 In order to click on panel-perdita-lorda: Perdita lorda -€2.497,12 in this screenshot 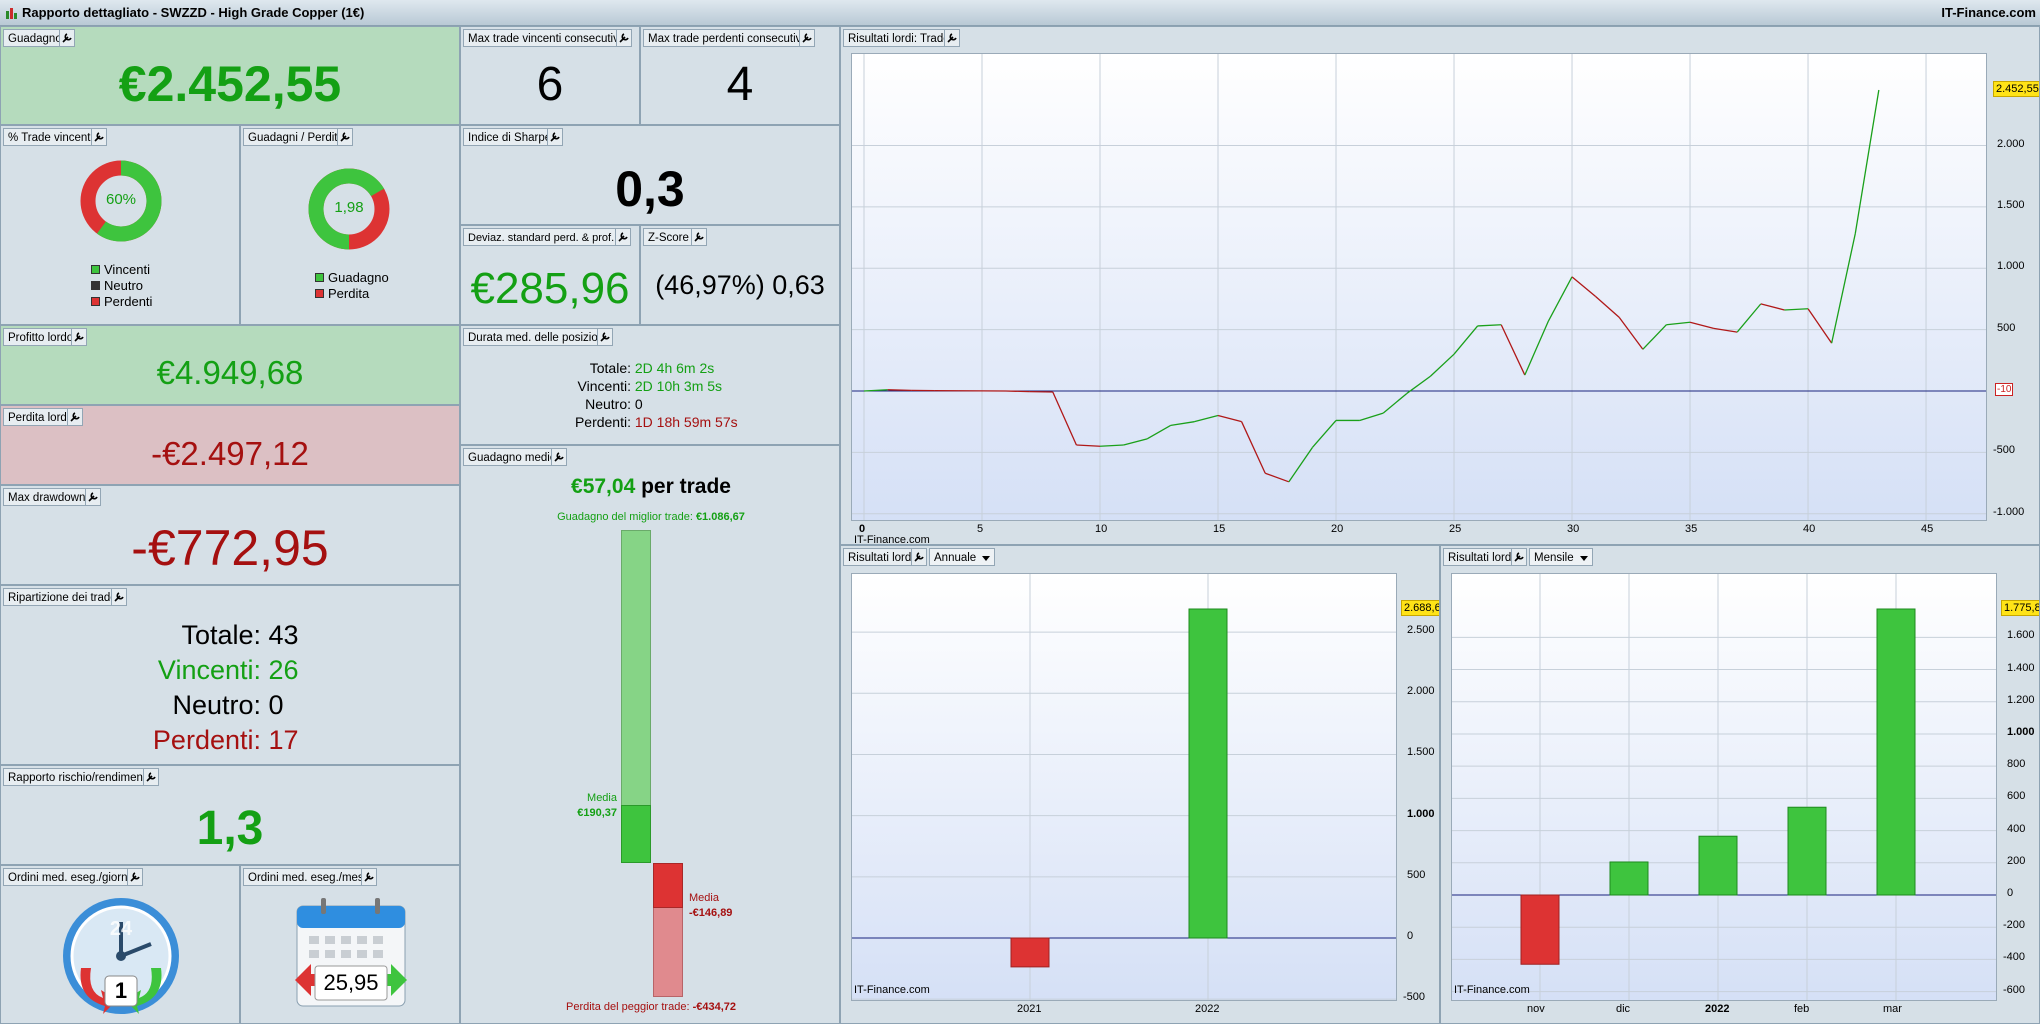, I will do `click(230, 445)`.